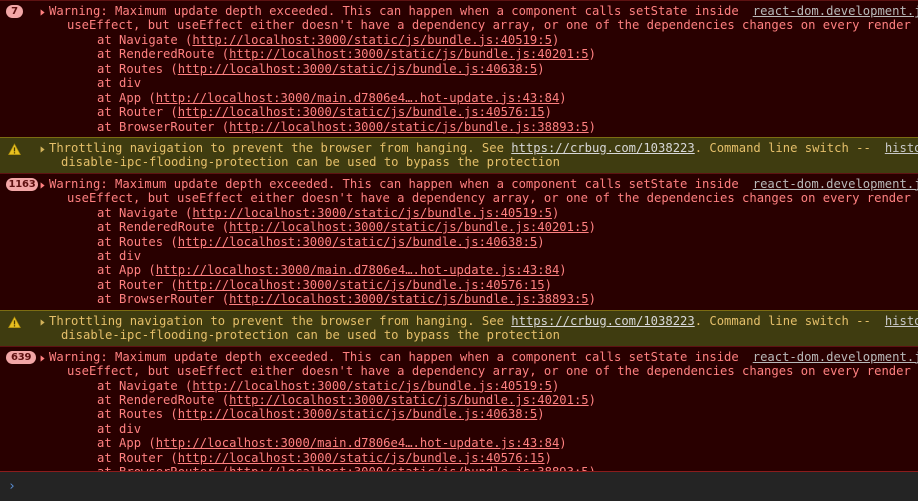  What do you see at coordinates (166, 468) in the screenshot?
I see `stack-frame-function: BrowserRouter` at bounding box center [166, 468].